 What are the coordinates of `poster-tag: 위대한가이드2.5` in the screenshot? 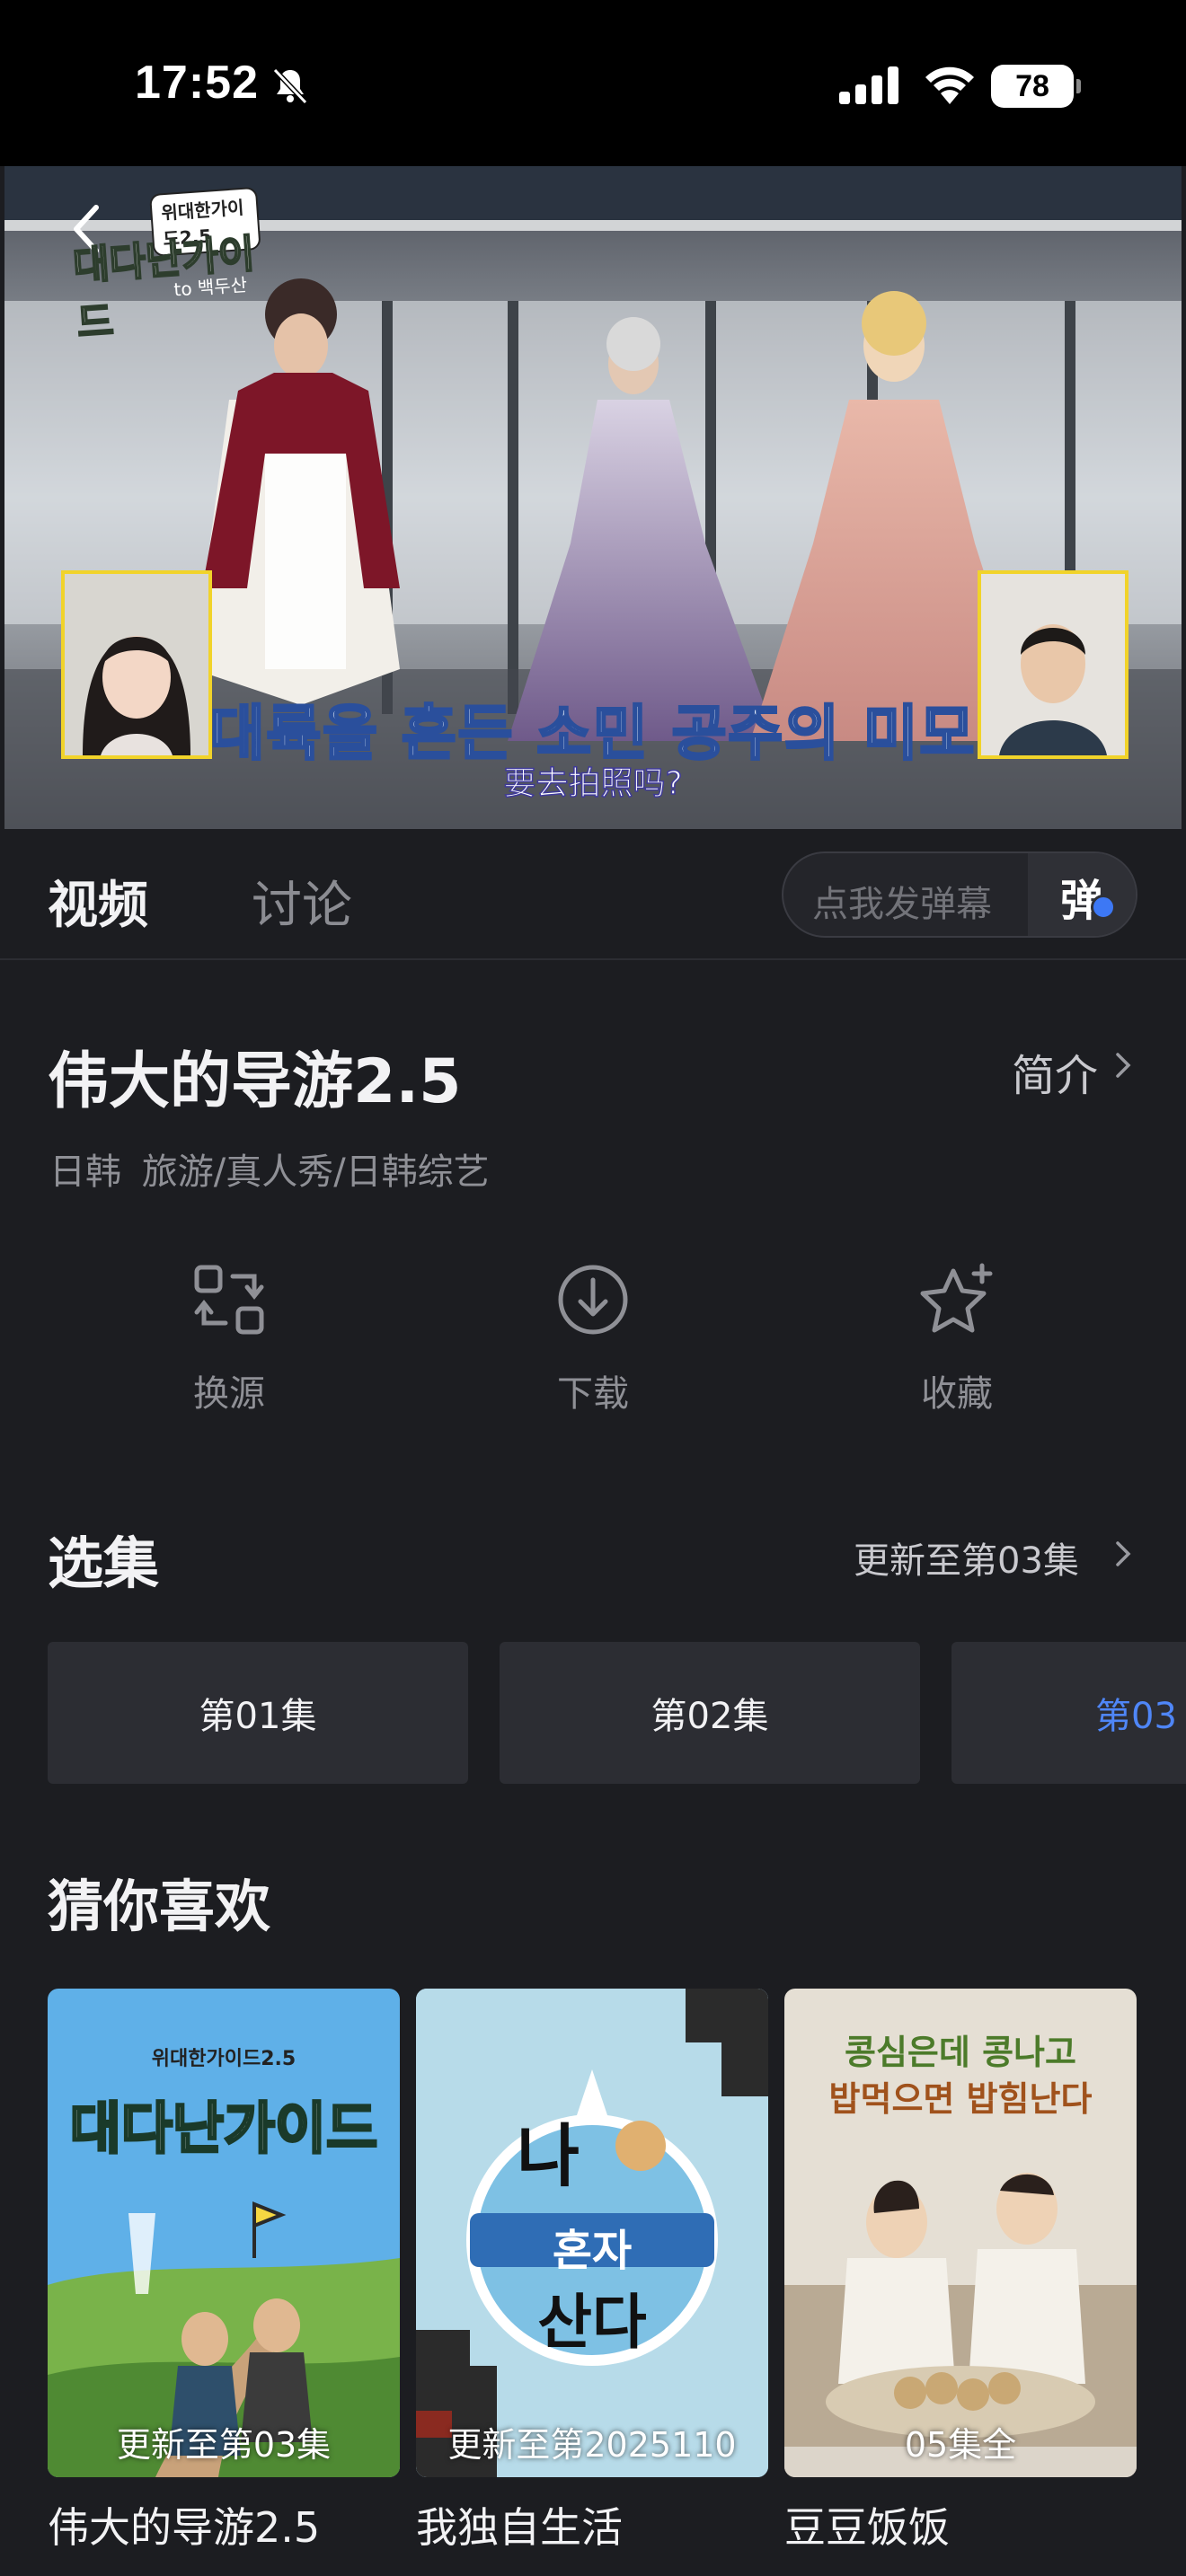 It's located at (223, 2059).